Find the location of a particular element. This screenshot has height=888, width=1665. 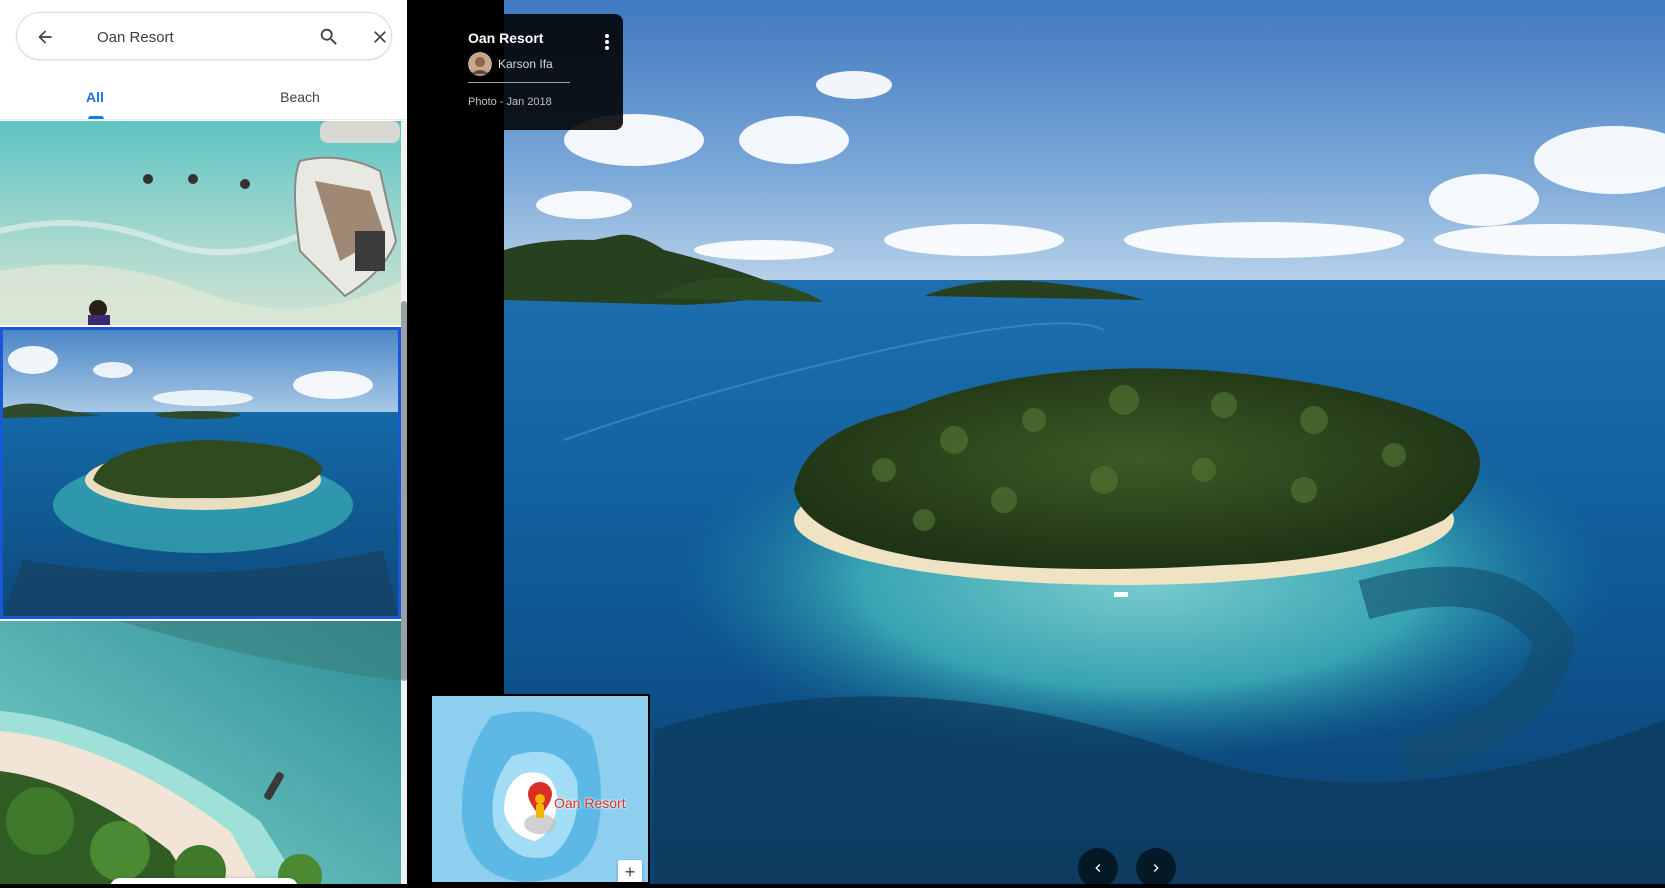

photo-thumbnail-selected is located at coordinates (200, 473).